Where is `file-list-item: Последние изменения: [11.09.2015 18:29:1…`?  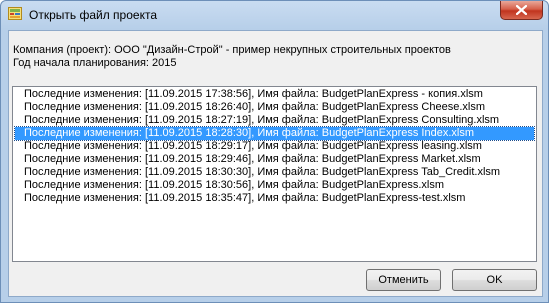
file-list-item: Последние изменения: [11.09.2015 18:29:1… is located at coordinates (274, 146).